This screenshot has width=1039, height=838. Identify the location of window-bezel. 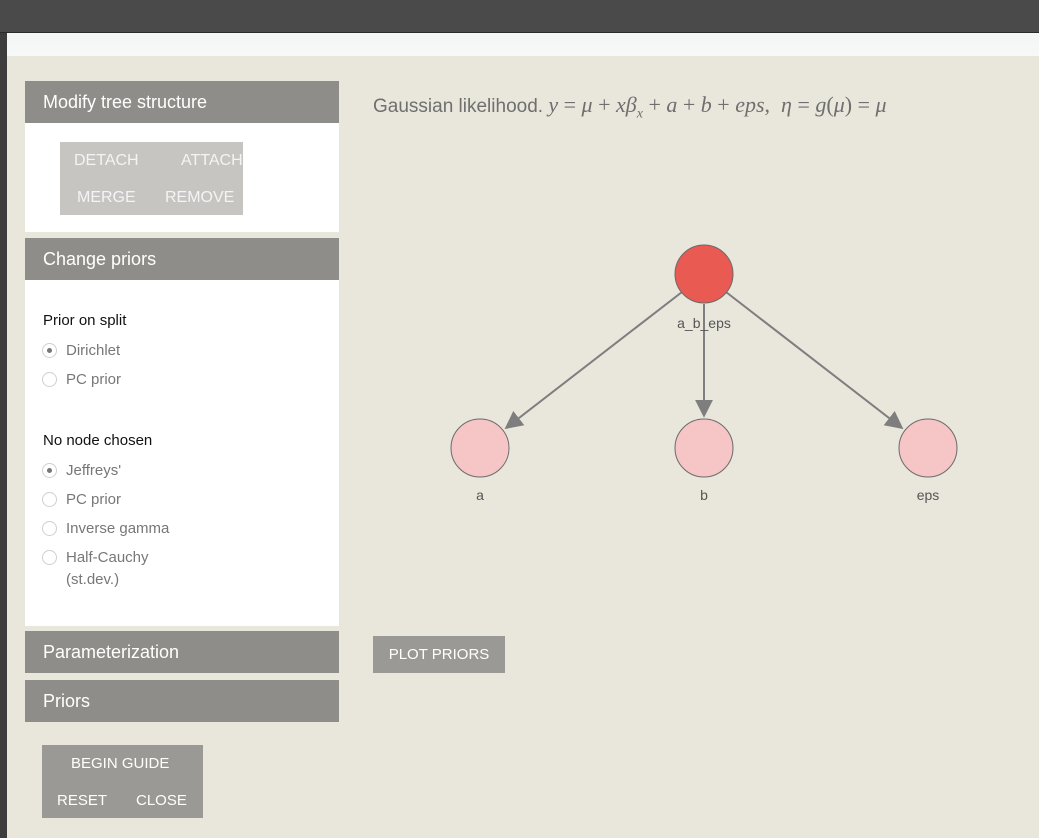
(3, 419).